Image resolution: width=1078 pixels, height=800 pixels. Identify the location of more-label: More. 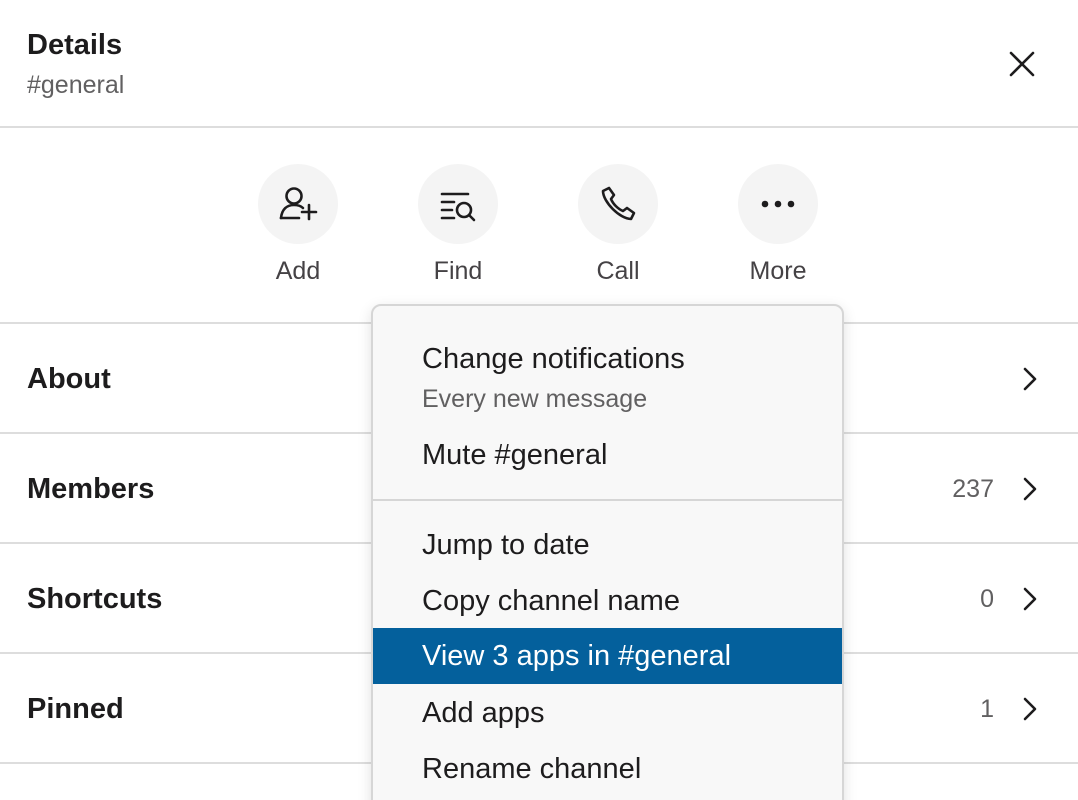
(778, 271).